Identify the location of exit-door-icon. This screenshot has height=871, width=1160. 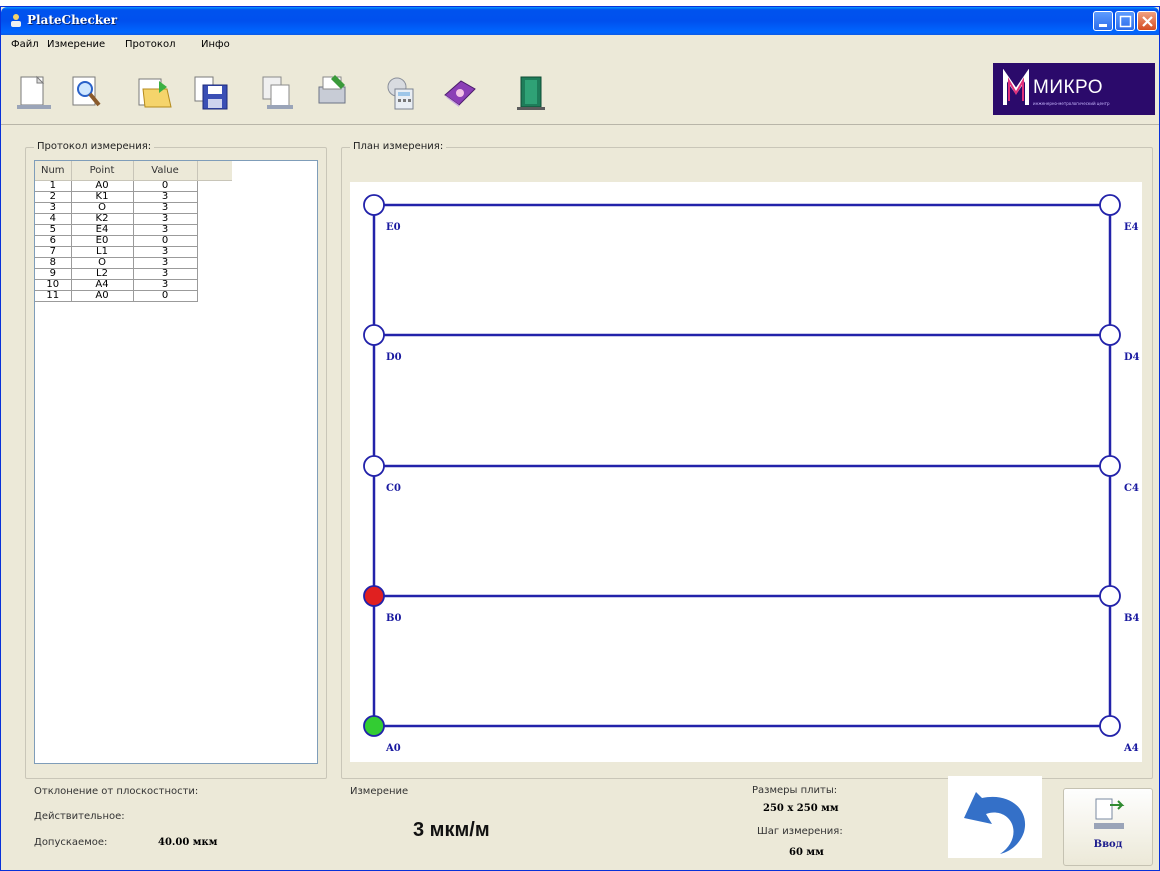
(531, 93).